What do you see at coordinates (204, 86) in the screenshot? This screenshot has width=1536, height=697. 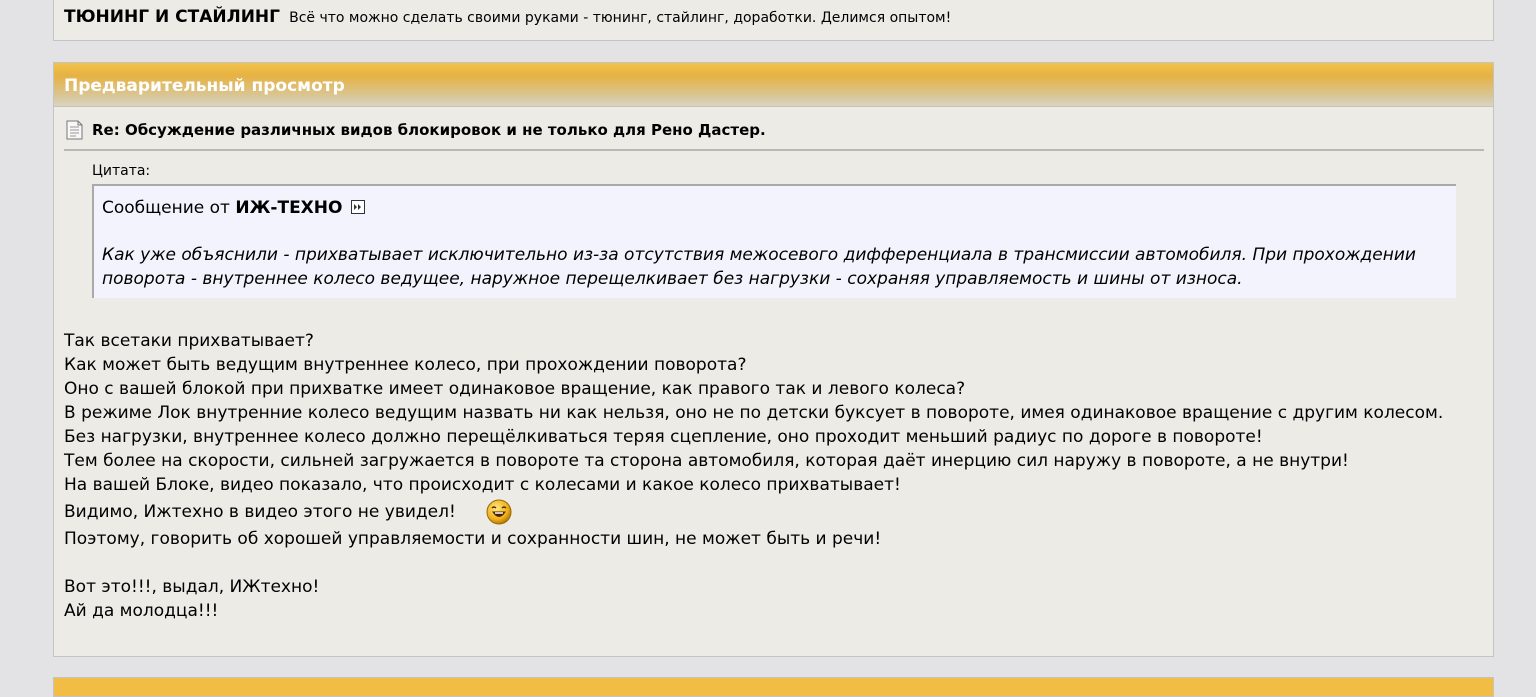 I see `preview-title: Предварительный просмотр` at bounding box center [204, 86].